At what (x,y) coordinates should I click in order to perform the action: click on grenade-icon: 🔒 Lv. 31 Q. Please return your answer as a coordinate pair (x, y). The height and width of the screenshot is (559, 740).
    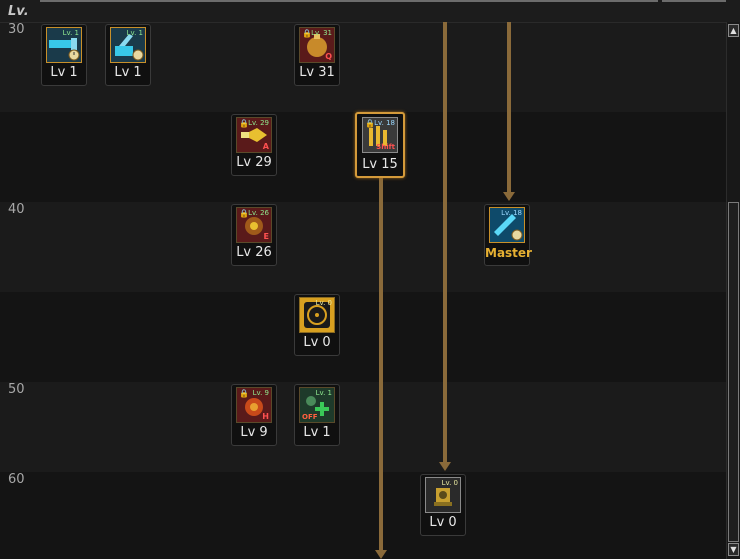
    Looking at the image, I should click on (317, 45).